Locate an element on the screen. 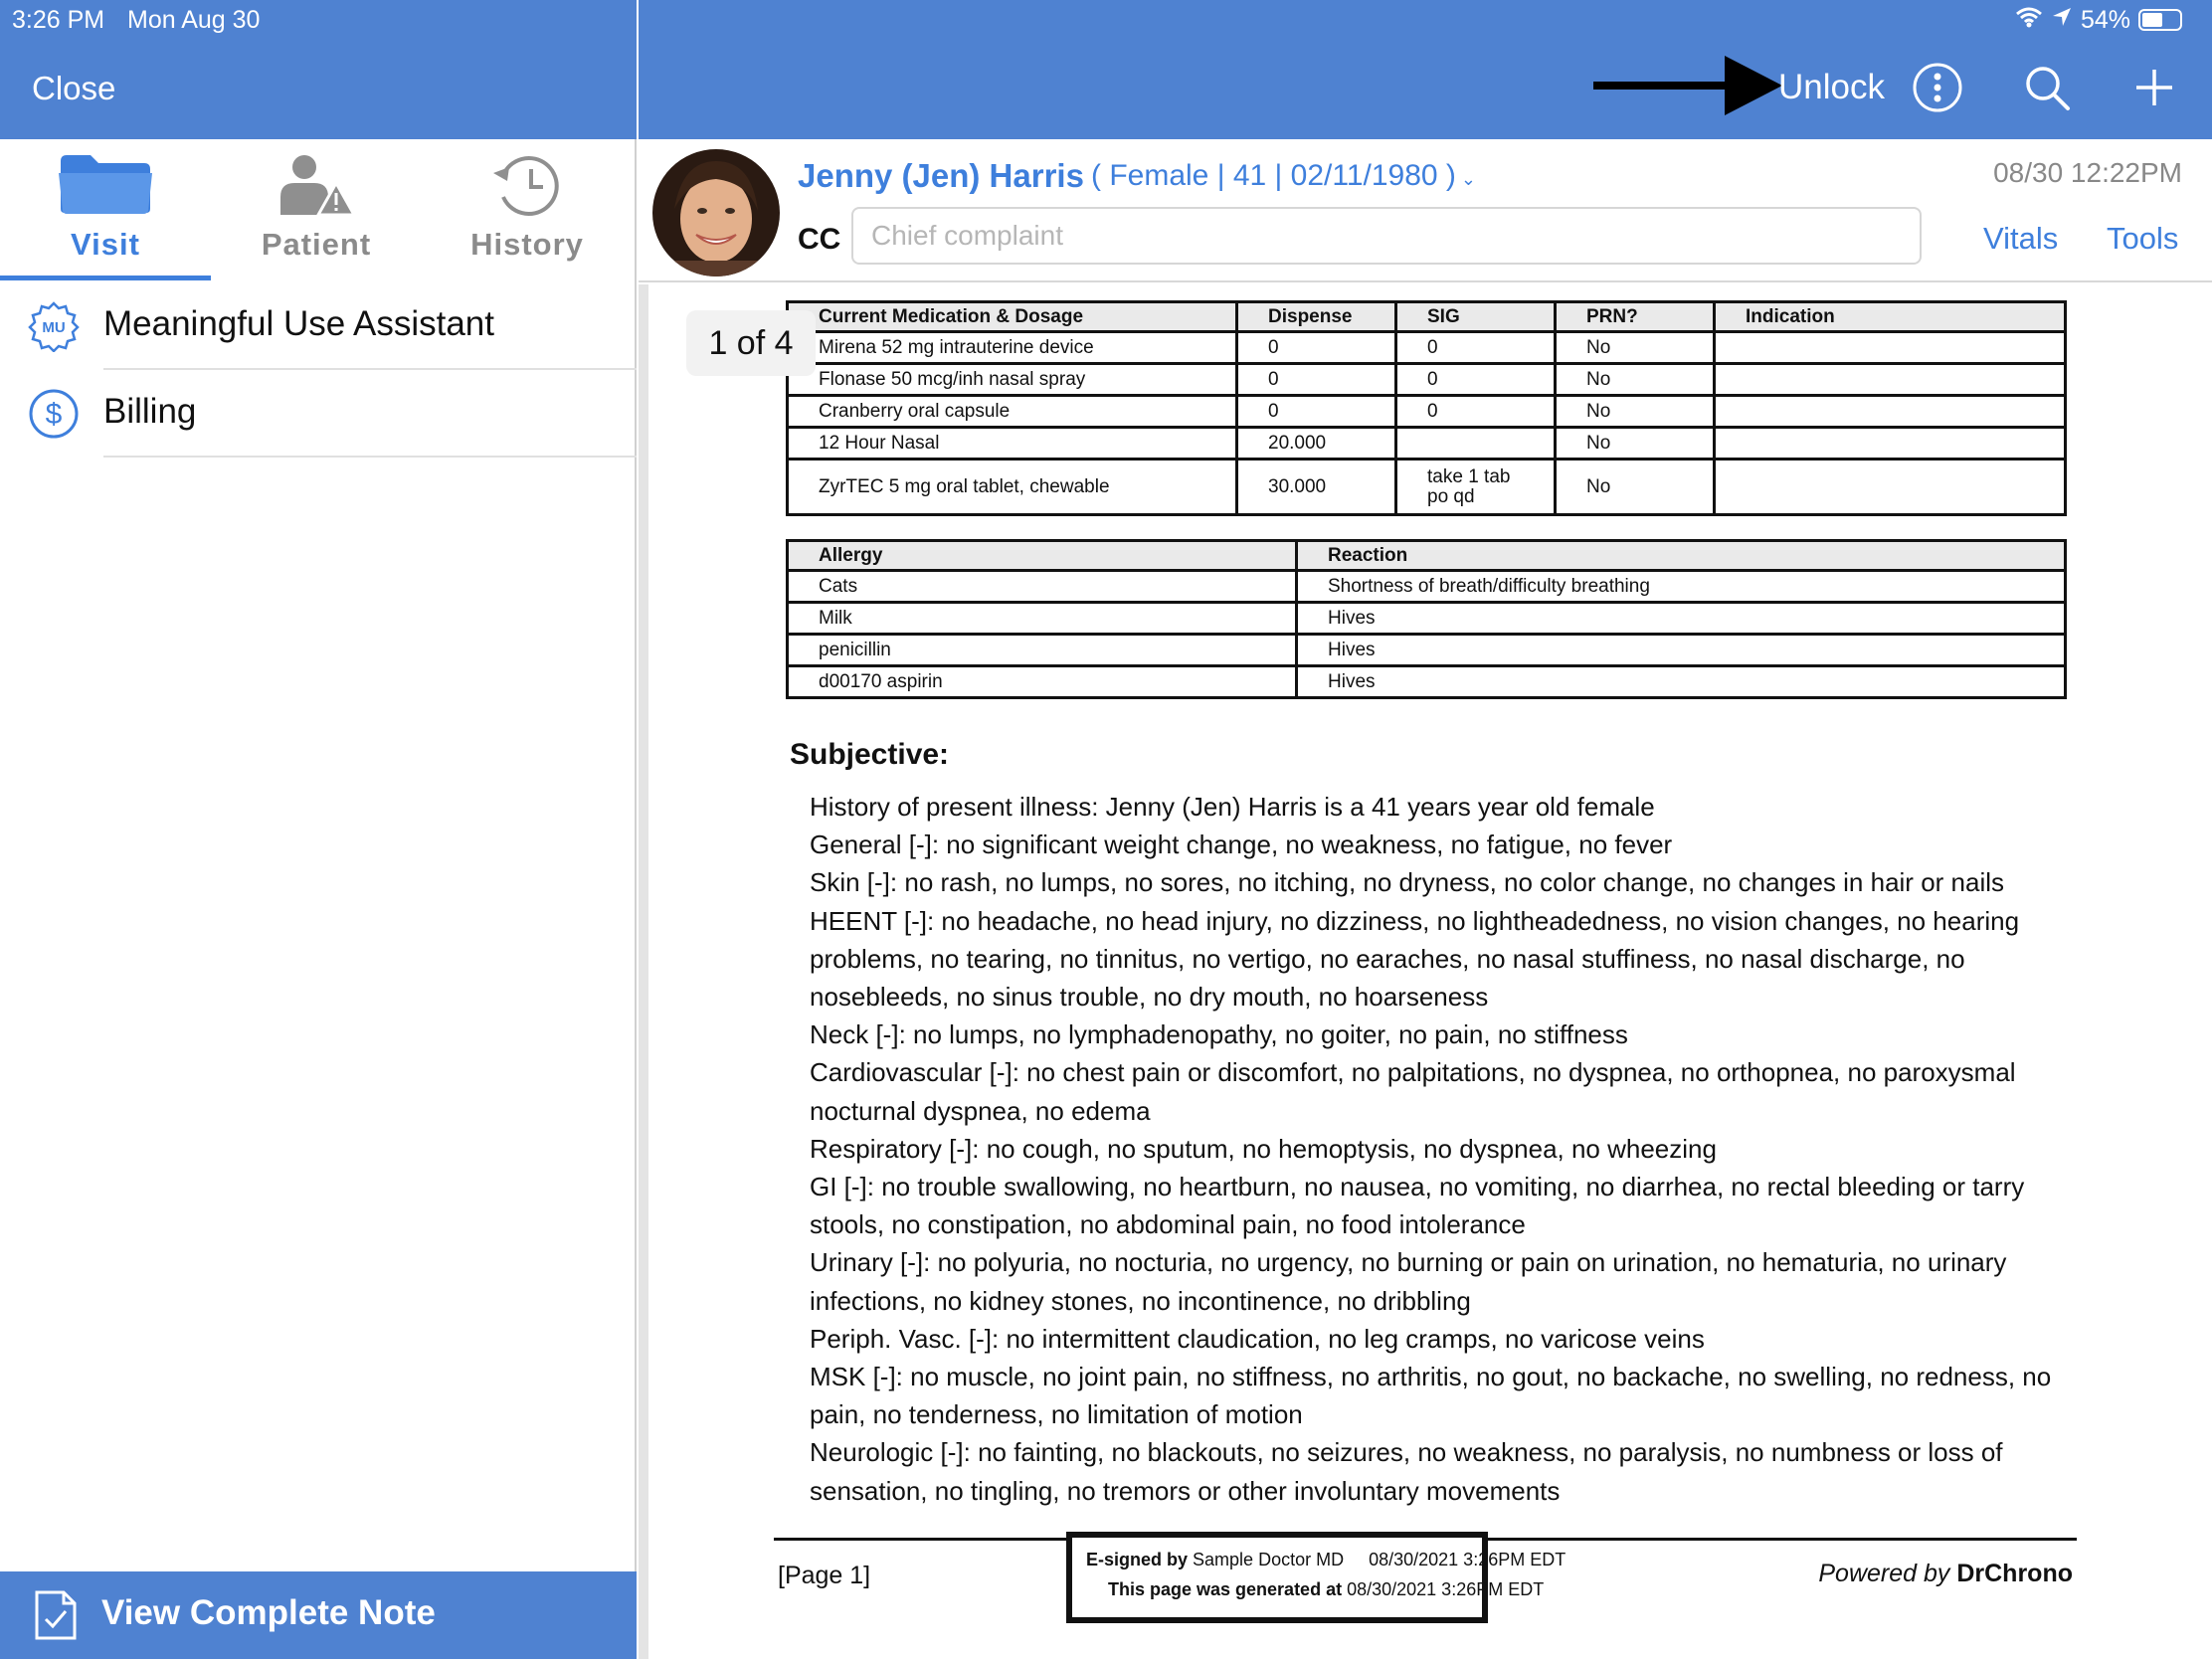 This screenshot has height=1659, width=2212. more-options-icon is located at coordinates (1937, 87).